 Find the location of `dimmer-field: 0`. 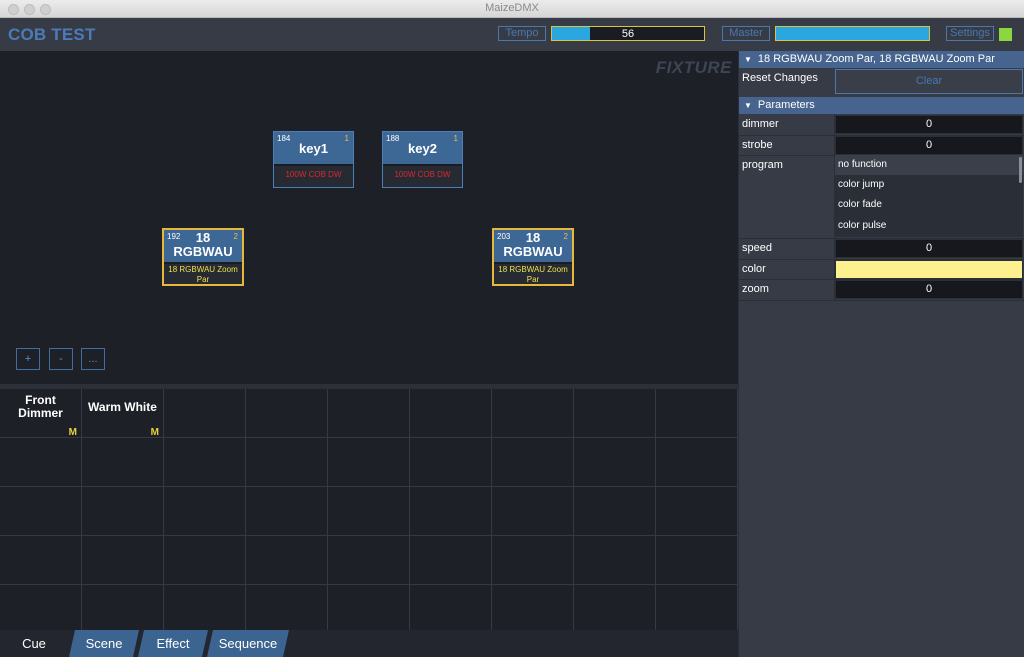

dimmer-field: 0 is located at coordinates (929, 124).